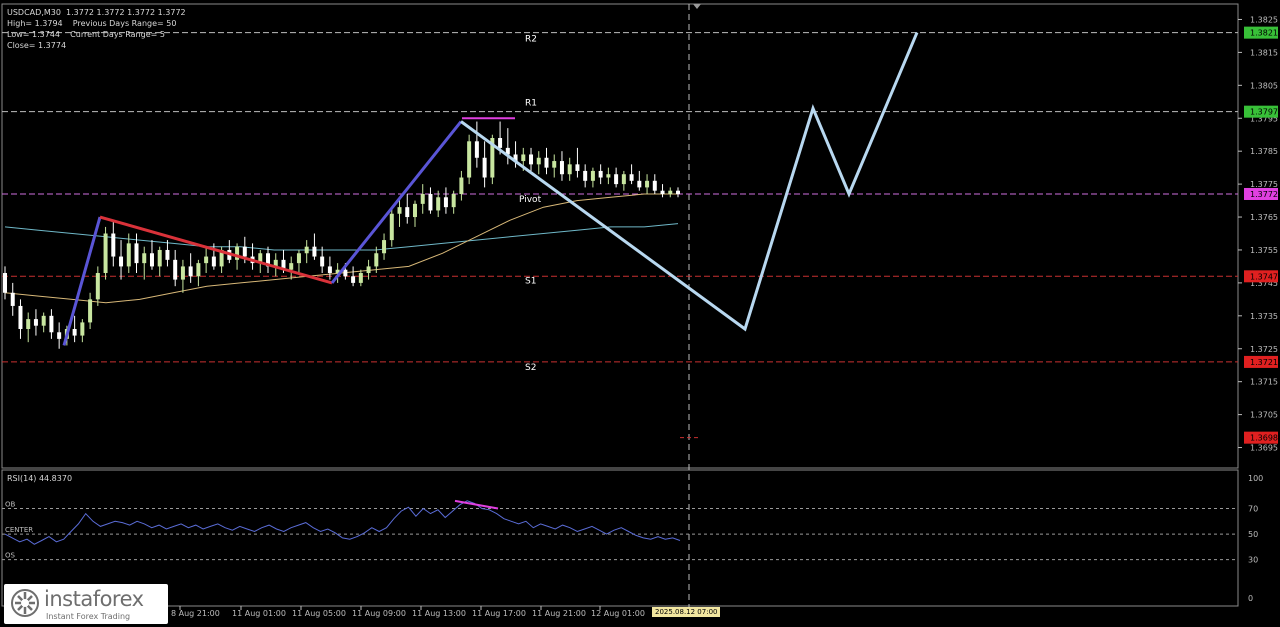 Image resolution: width=1280 pixels, height=627 pixels. Describe the element at coordinates (499, 613) in the screenshot. I see `time-tick-label: 11 Aug 17:00` at that location.